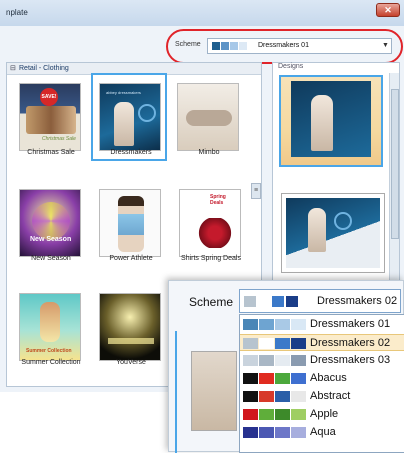 The height and width of the screenshot is (453, 404). Describe the element at coordinates (322, 360) in the screenshot. I see `scheme-option: Dressmakers 03` at that location.